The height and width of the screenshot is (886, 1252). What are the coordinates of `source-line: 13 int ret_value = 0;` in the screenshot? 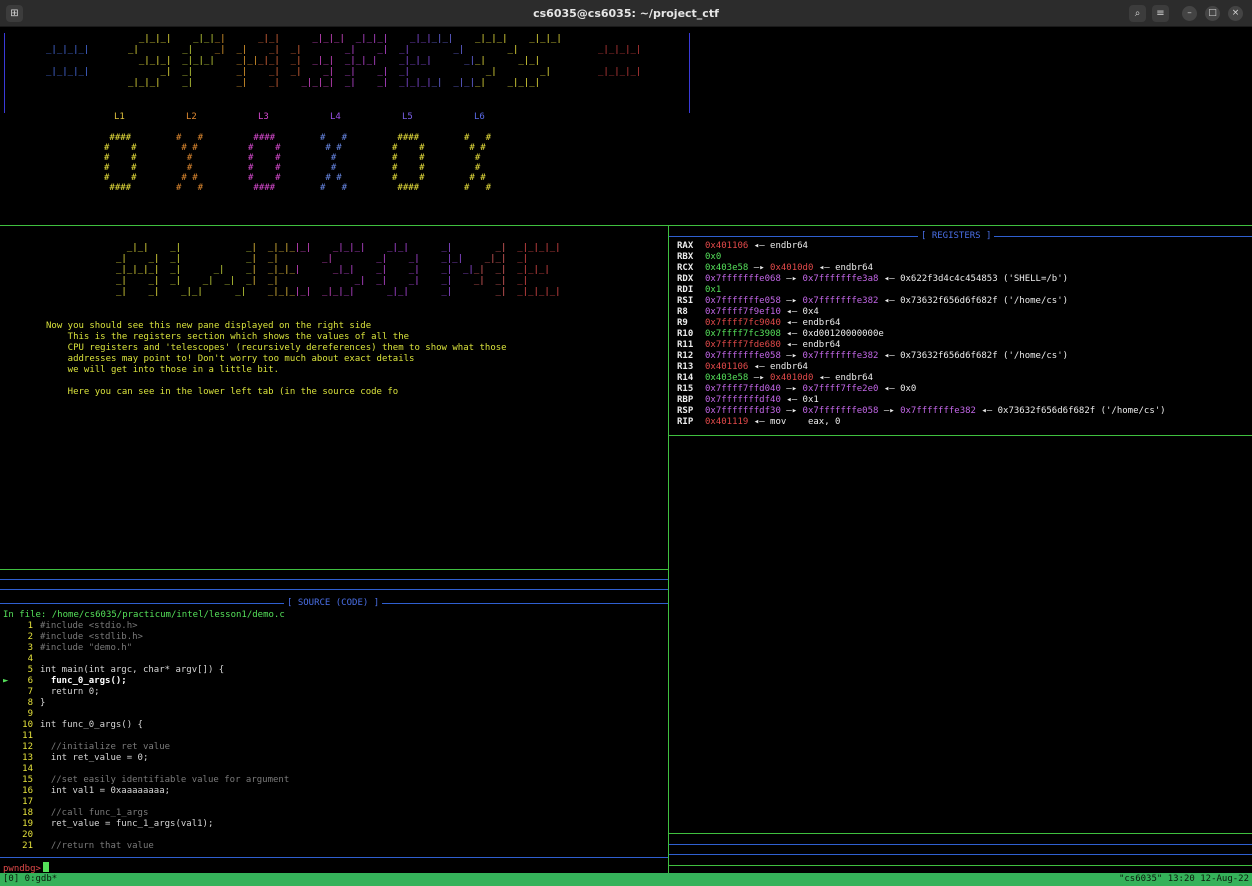 It's located at (146, 758).